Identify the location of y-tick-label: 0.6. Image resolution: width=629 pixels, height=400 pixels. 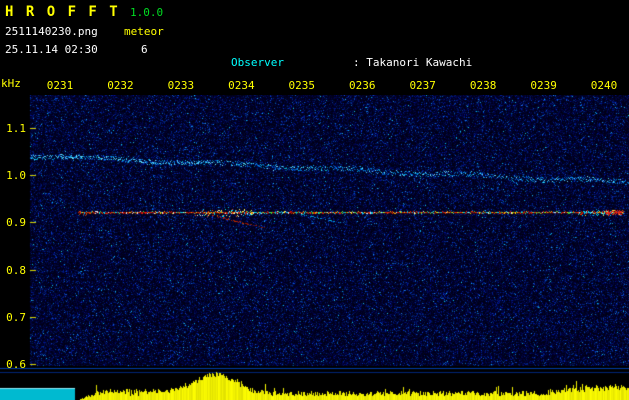
(16, 364).